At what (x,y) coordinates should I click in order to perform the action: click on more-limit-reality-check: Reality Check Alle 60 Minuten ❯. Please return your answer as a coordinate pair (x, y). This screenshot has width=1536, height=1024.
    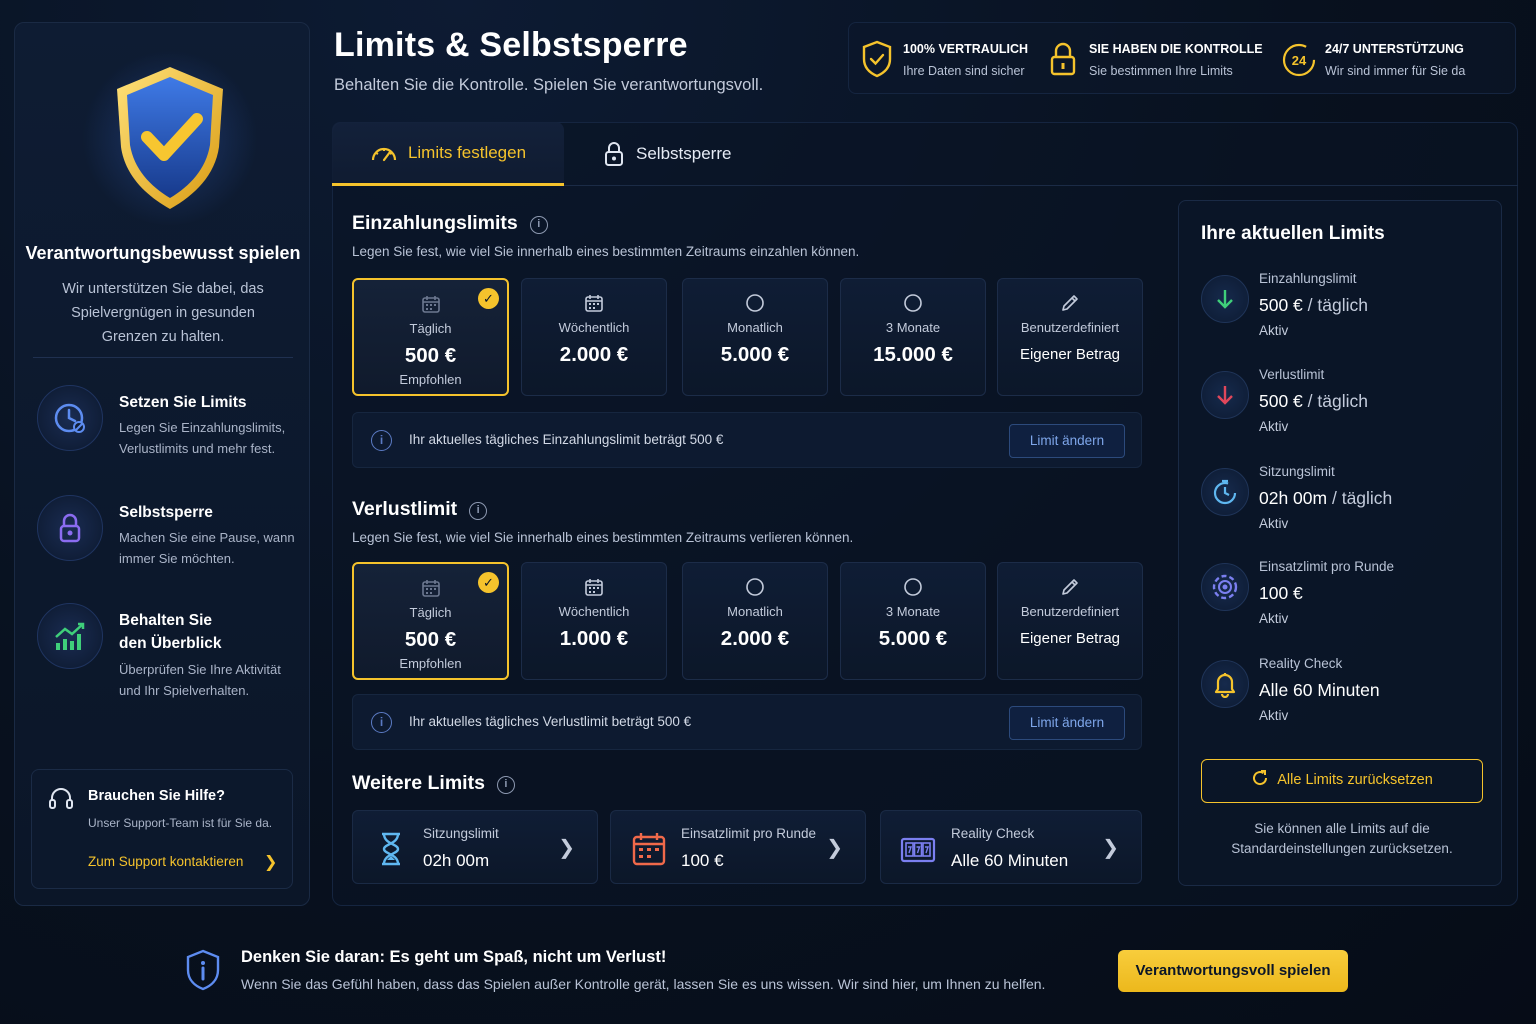
    Looking at the image, I should click on (1011, 847).